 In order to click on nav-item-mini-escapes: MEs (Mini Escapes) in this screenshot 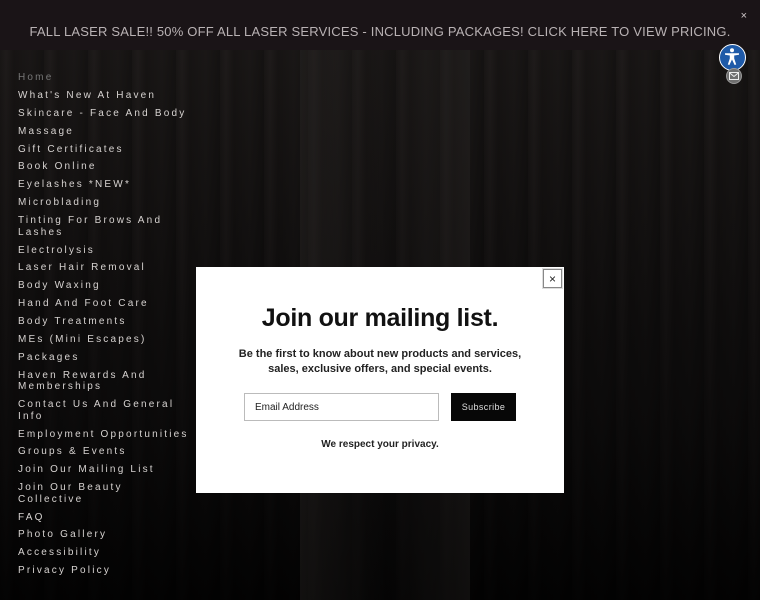, I will do `click(105, 340)`.